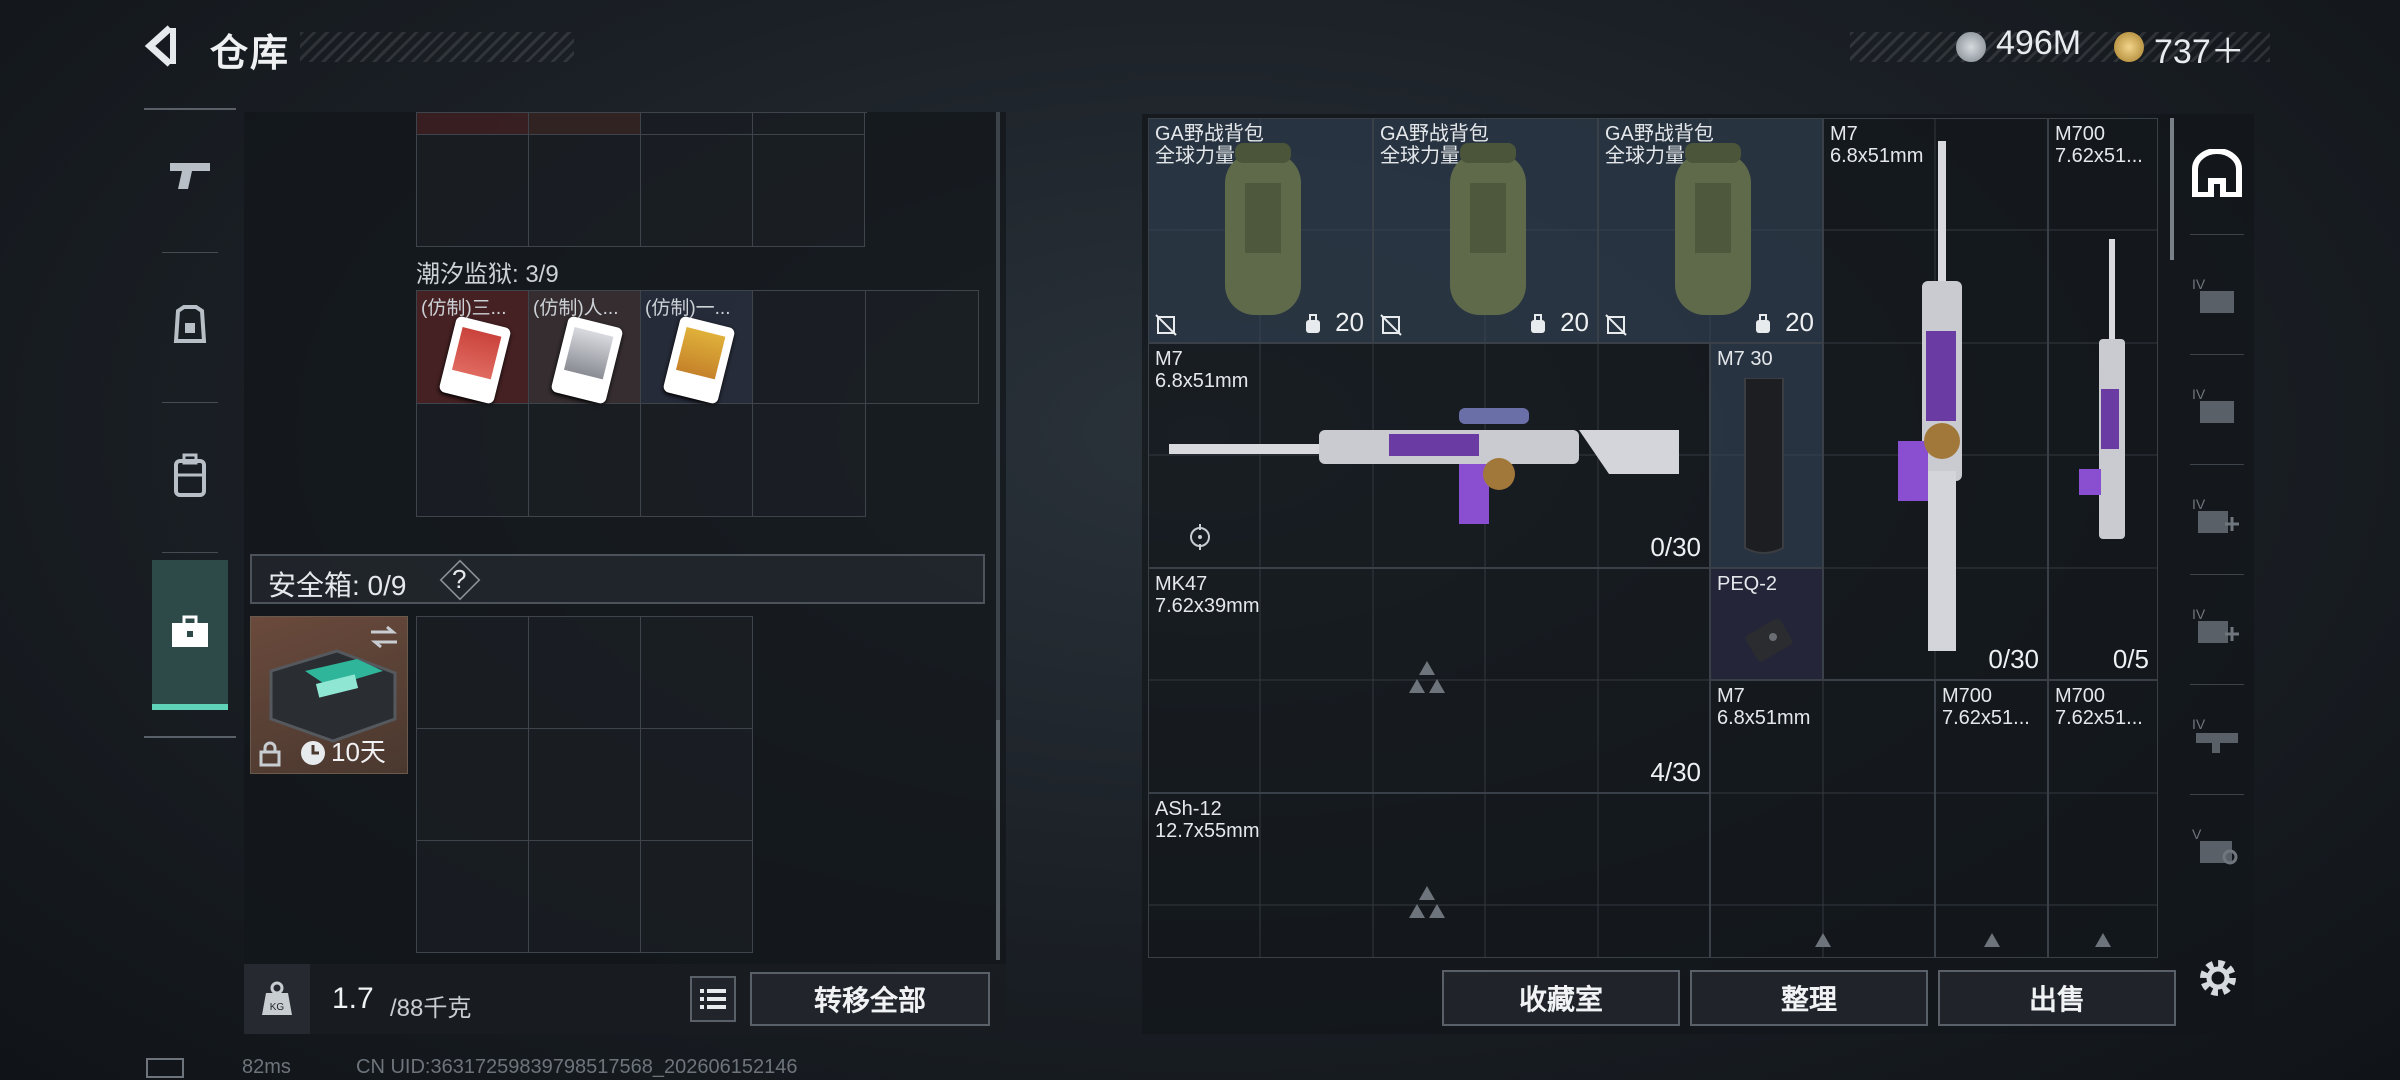 The width and height of the screenshot is (2400, 1080). What do you see at coordinates (1429, 680) in the screenshot?
I see `weapon-item-mk47: MK47 7.62x39mm 4/30` at bounding box center [1429, 680].